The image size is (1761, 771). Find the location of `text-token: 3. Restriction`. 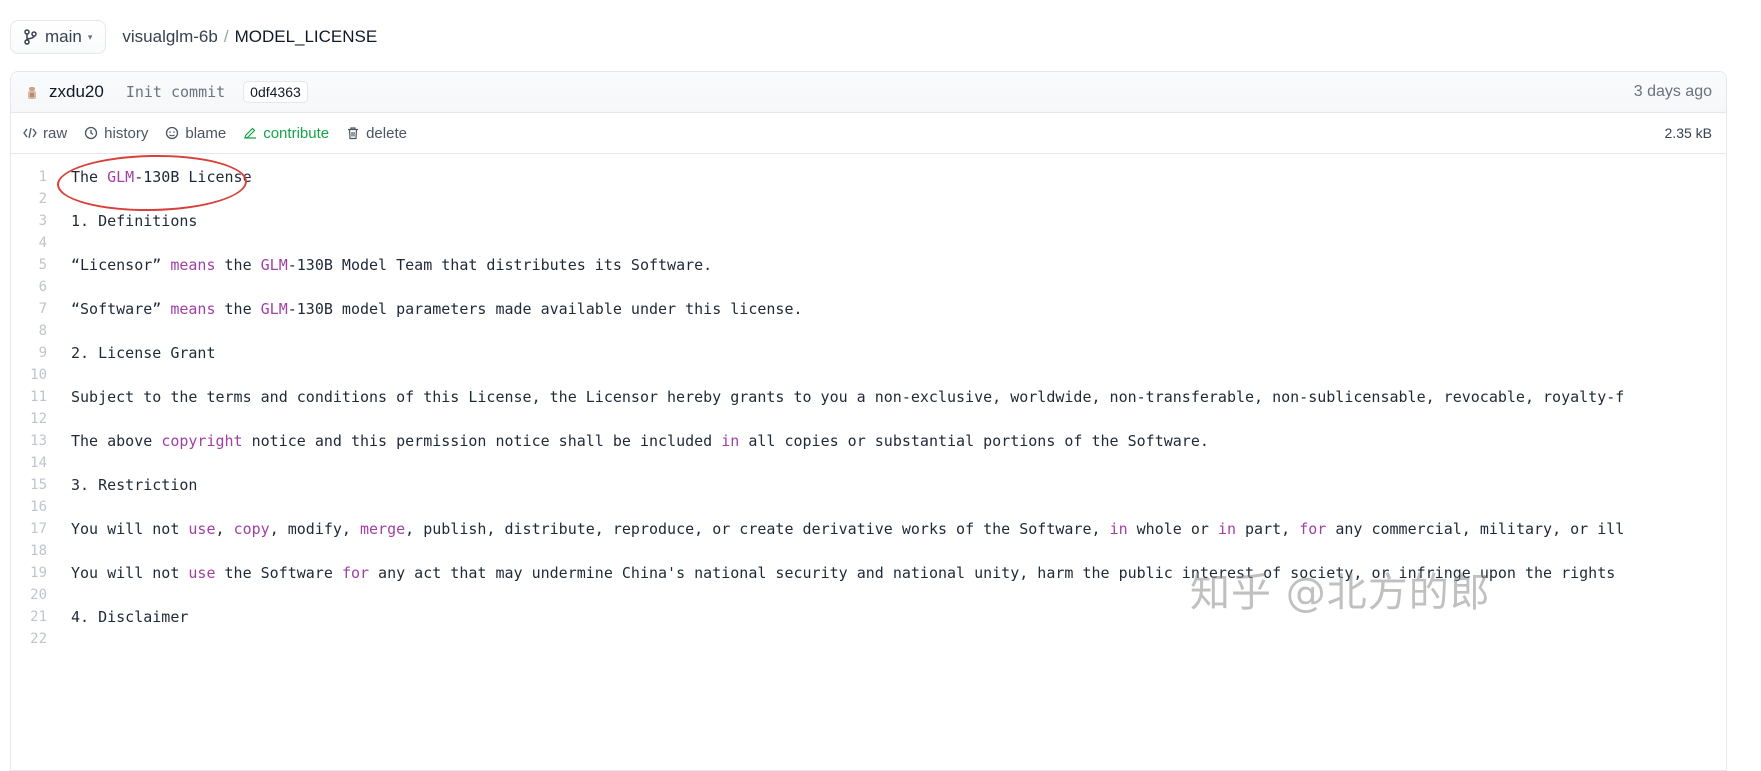

text-token: 3. Restriction is located at coordinates (134, 485).